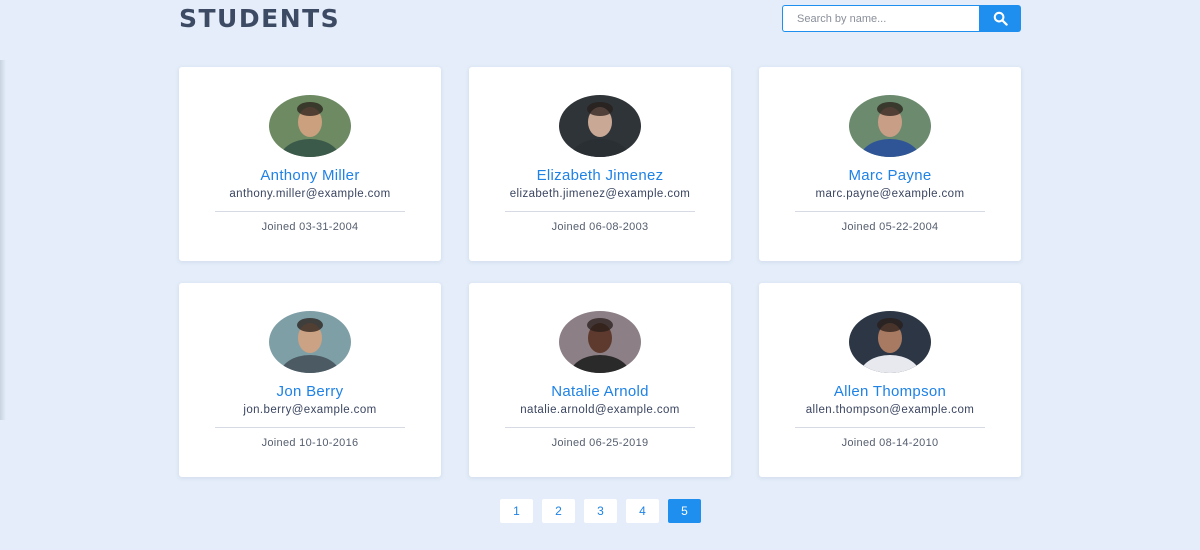 The image size is (1200, 550). I want to click on student-name: Allen Thompson, so click(890, 391).